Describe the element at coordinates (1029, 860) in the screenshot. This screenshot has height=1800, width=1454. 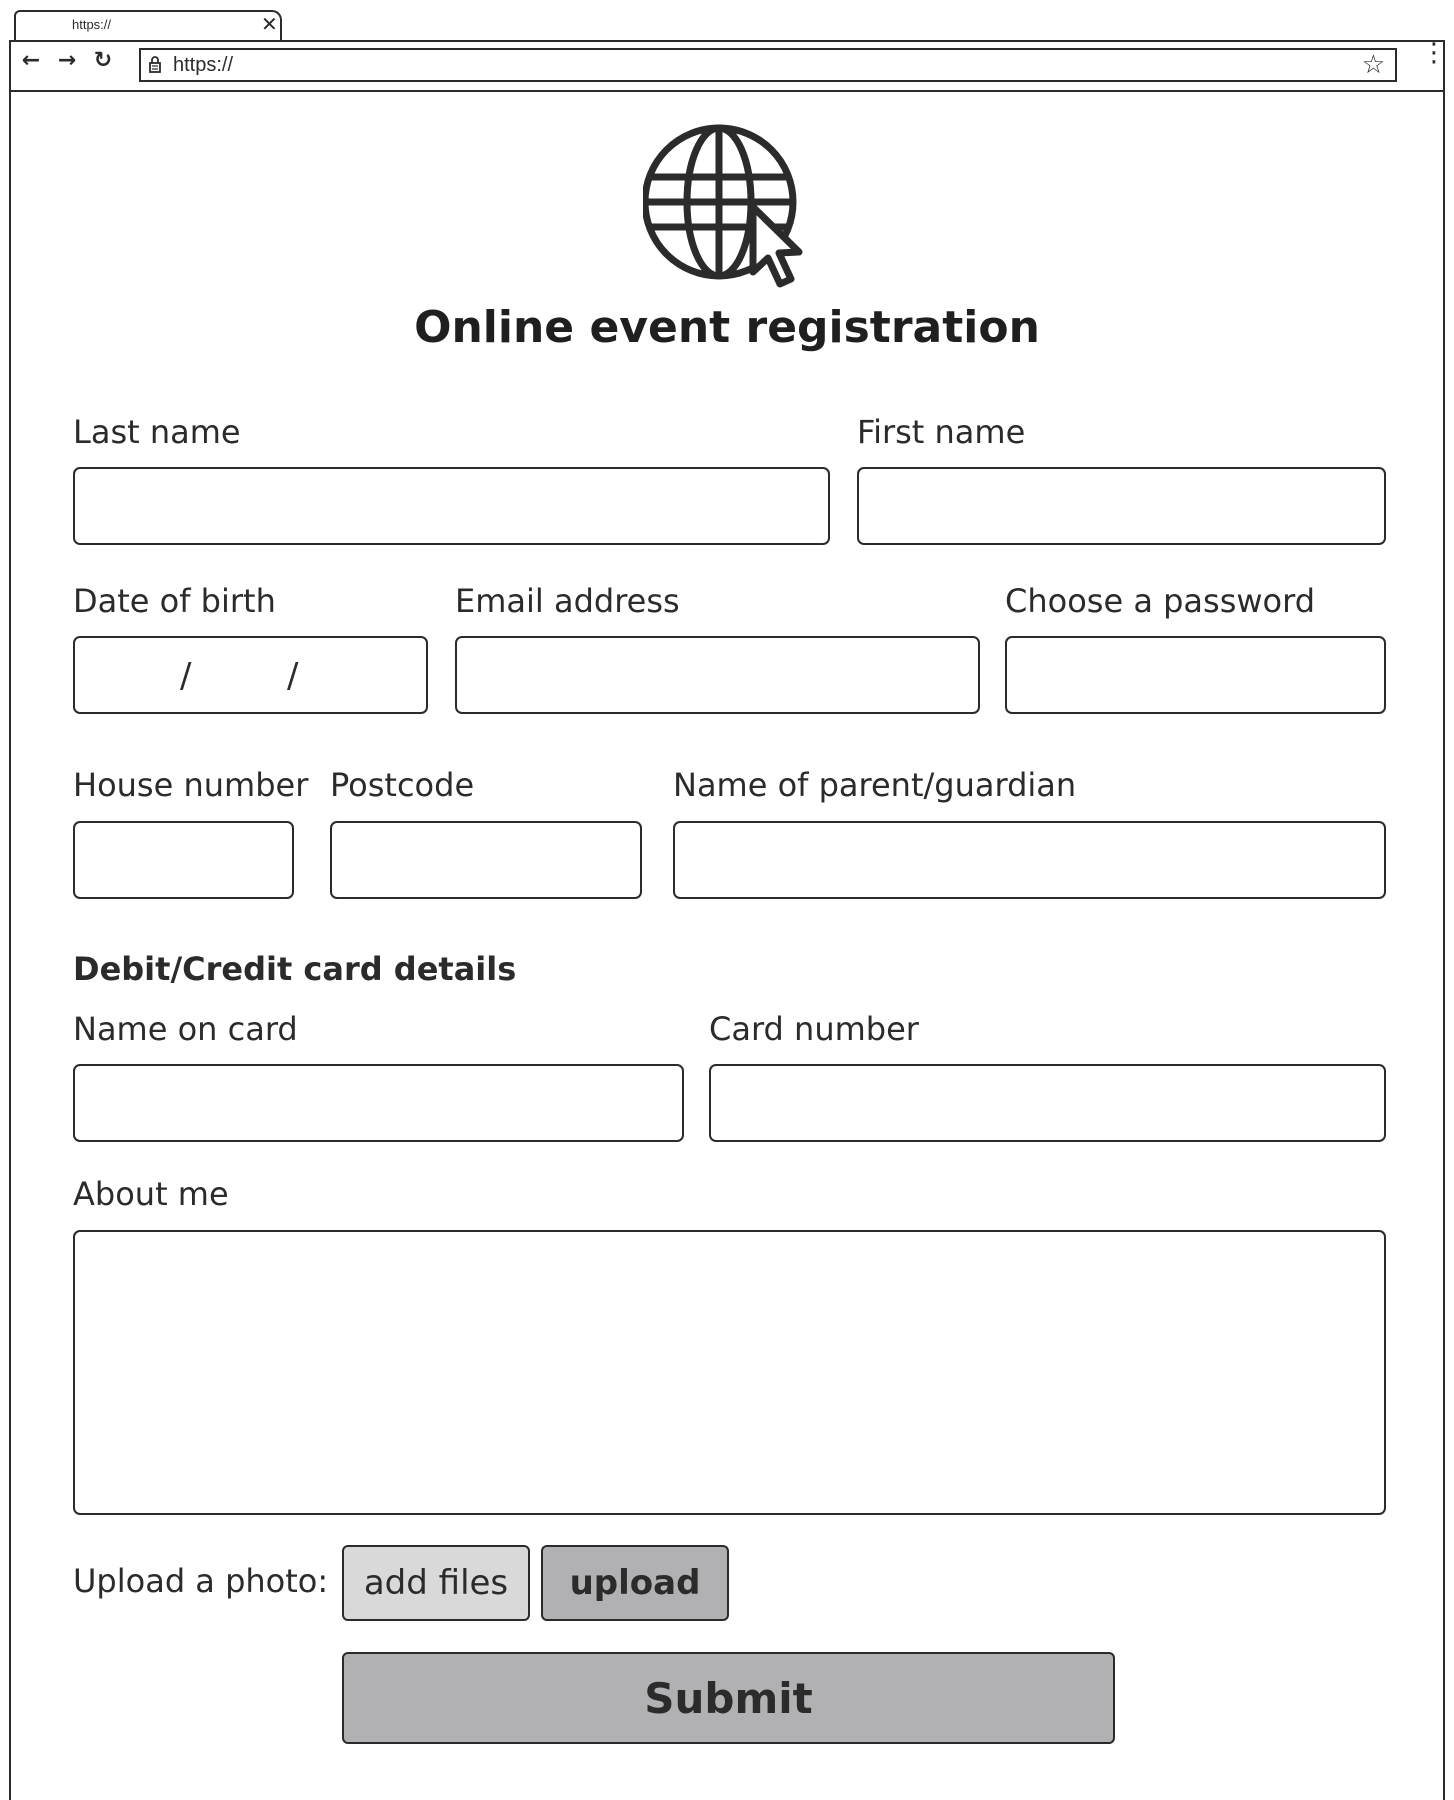
I see `guardian-name-field` at that location.